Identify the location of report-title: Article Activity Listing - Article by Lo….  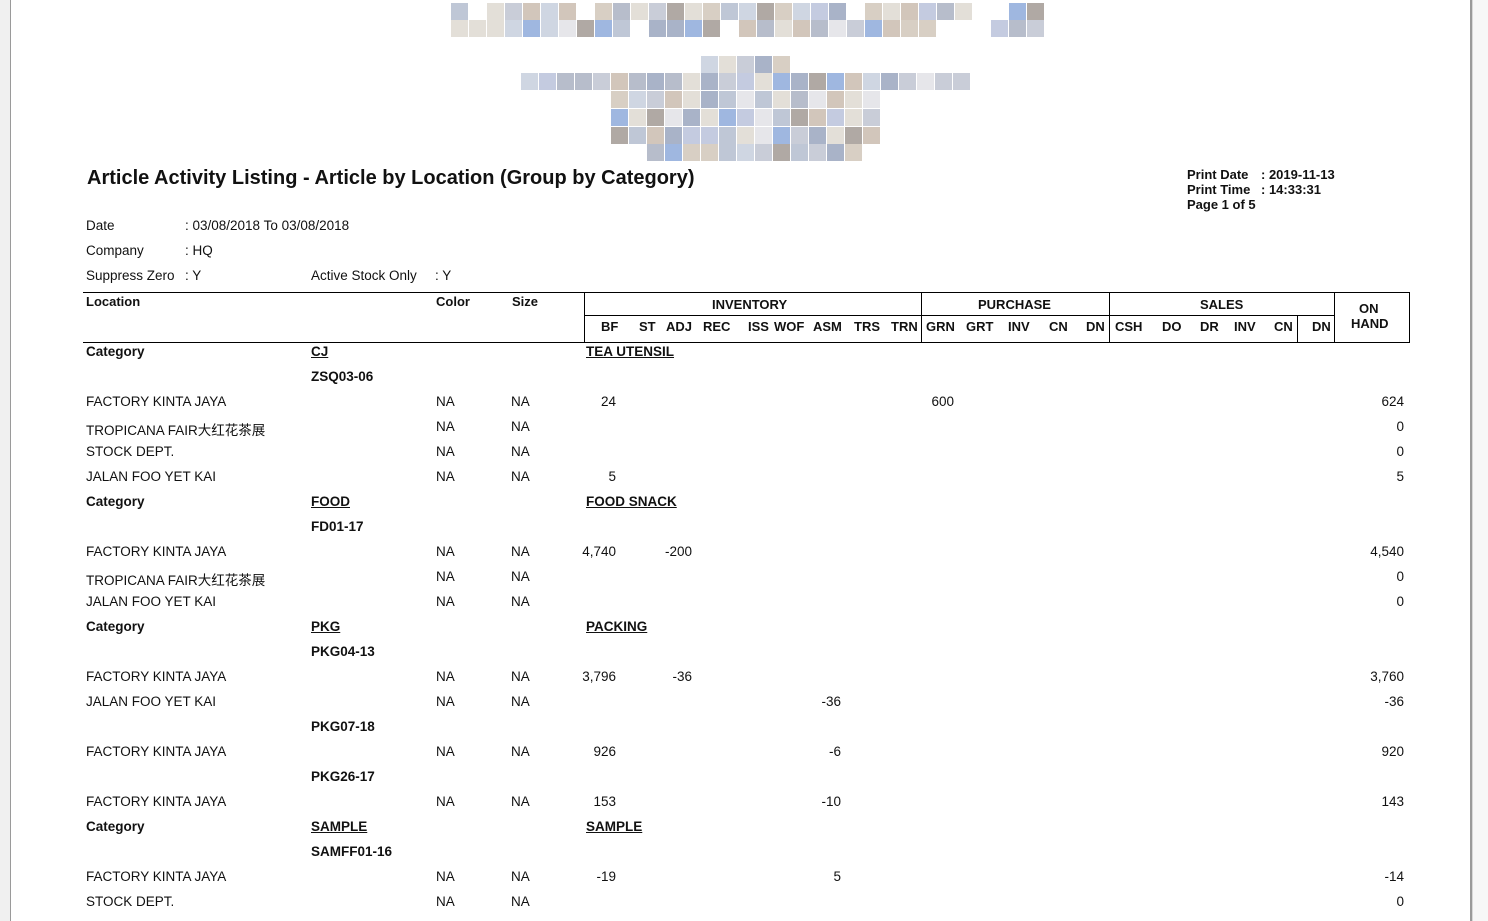
(391, 178).